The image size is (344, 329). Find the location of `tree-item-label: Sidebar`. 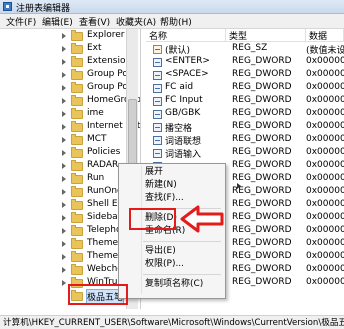

tree-item-label: Sidebar is located at coordinates (104, 217).